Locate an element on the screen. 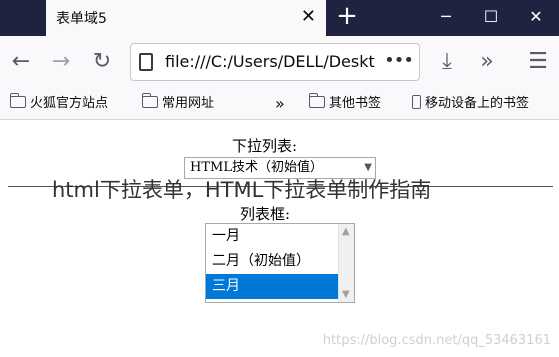  overflow-menu-icon: » is located at coordinates (487, 62).